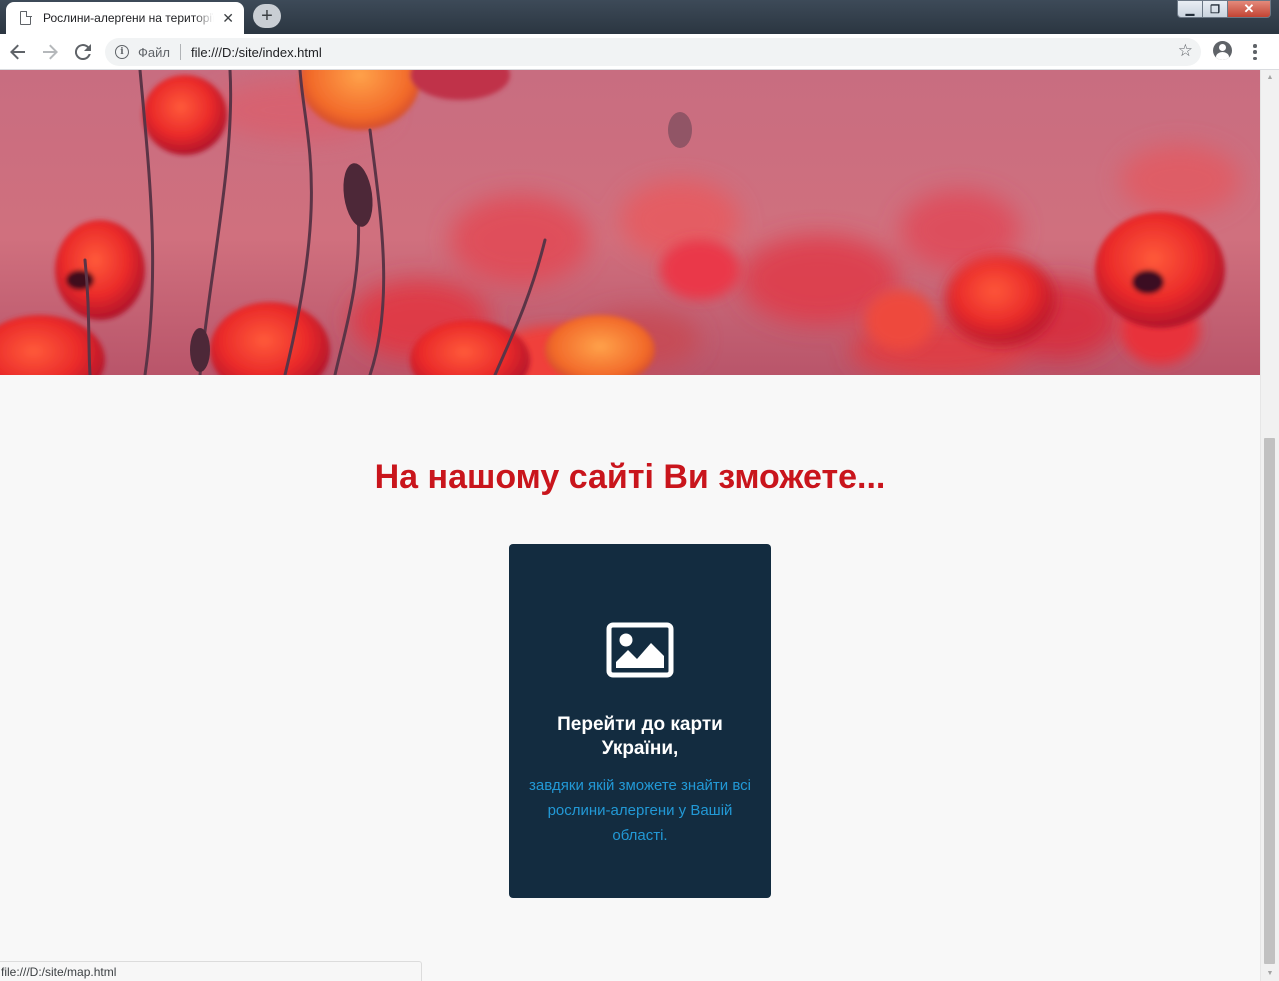 Image resolution: width=1279 pixels, height=981 pixels. What do you see at coordinates (1270, 973) in the screenshot?
I see `scroll-down-icon: ▼` at bounding box center [1270, 973].